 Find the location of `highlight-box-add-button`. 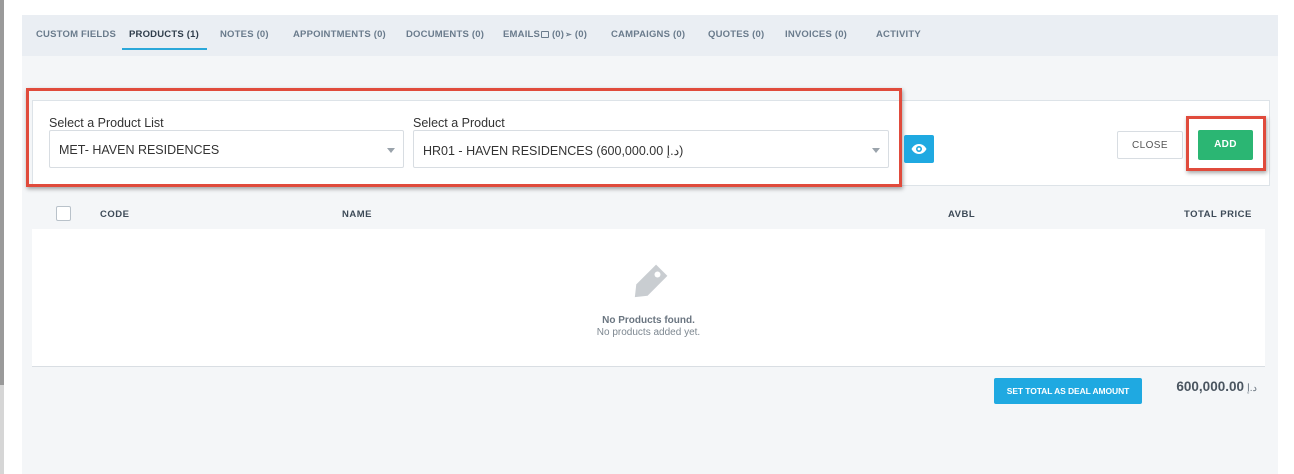

highlight-box-add-button is located at coordinates (1226, 143).